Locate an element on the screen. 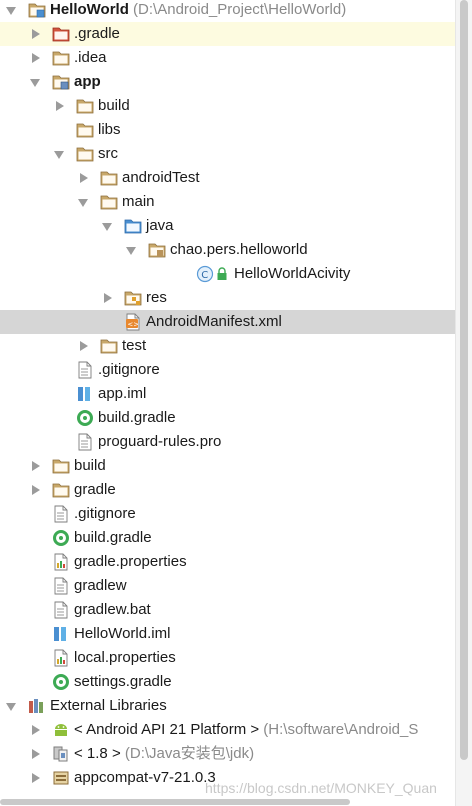  tree-row: test is located at coordinates (228, 346).